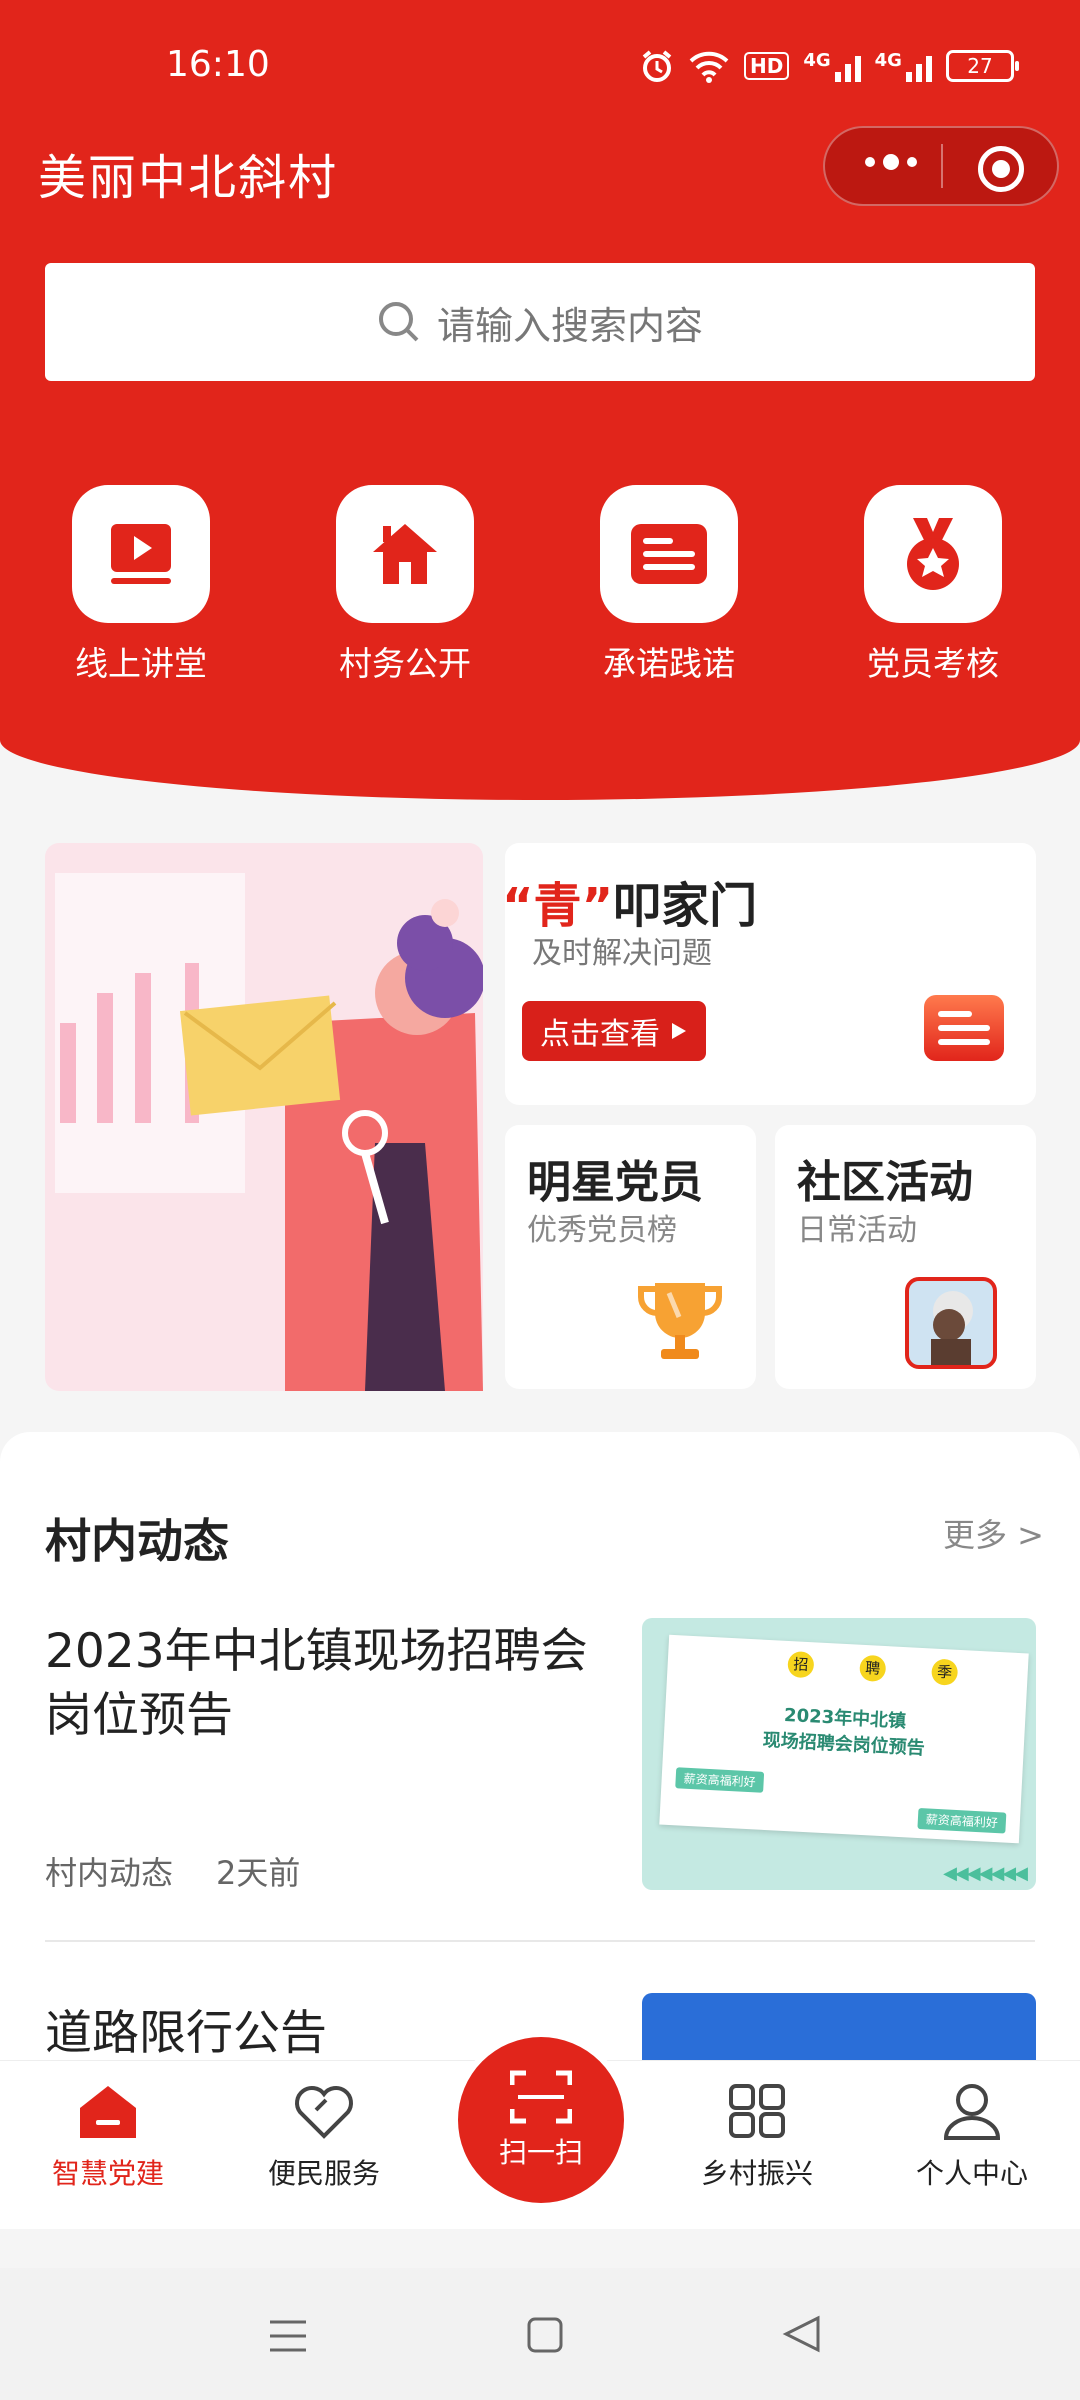 The height and width of the screenshot is (2400, 1080). I want to click on status-icons: HD 4G 4G 27, so click(829, 66).